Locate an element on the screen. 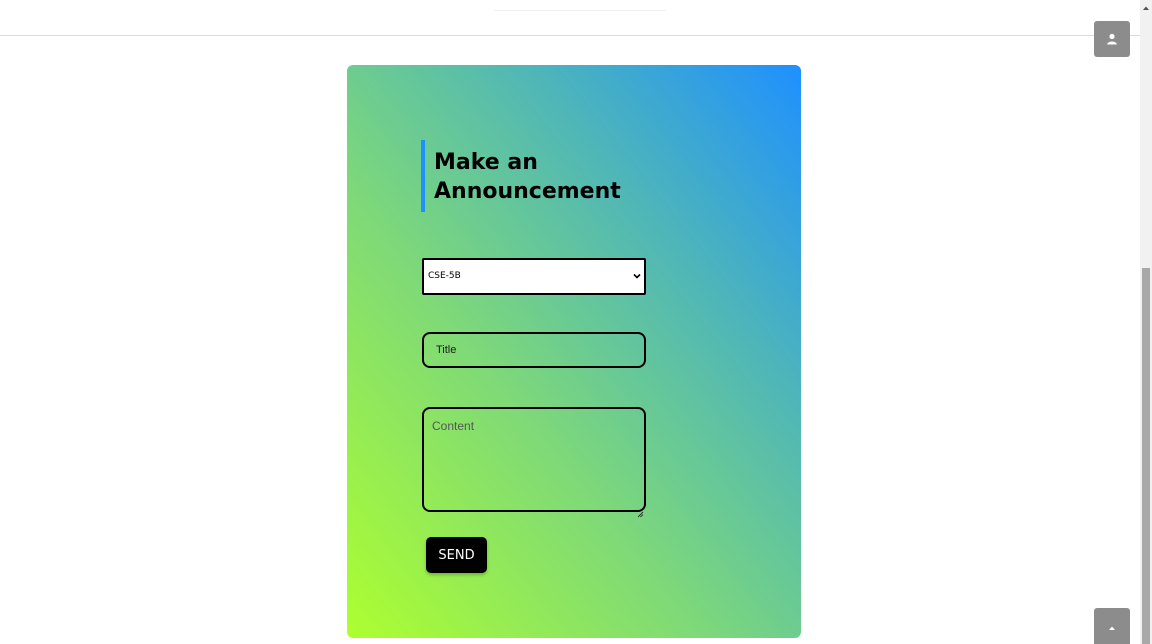  user-menu-button is located at coordinates (1112, 39).